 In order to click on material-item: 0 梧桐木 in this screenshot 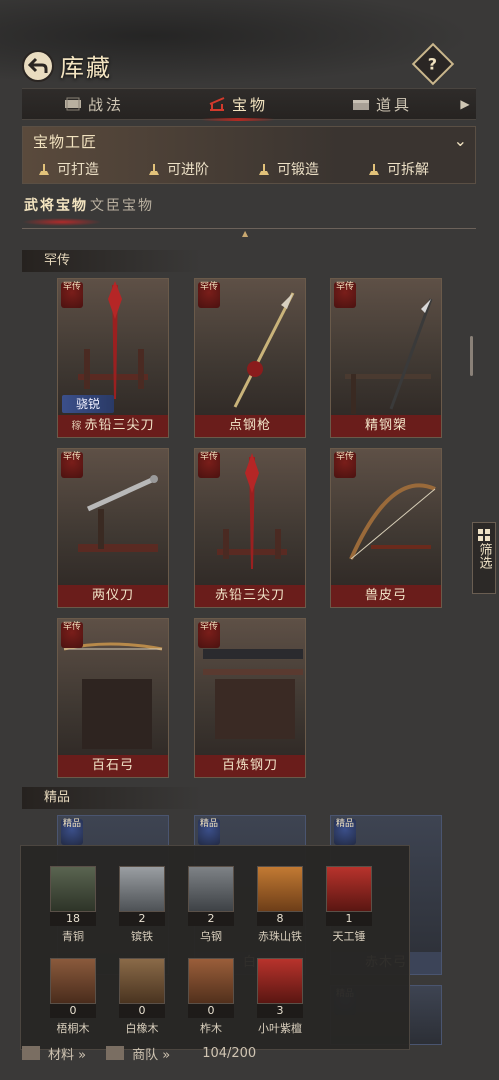, I will do `click(73, 997)`.